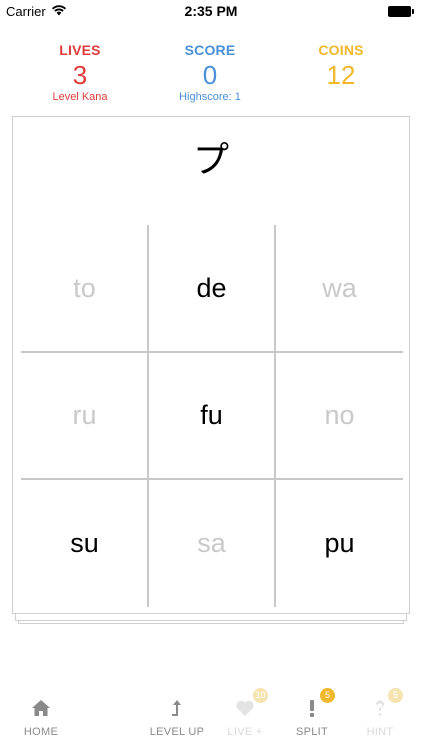  Describe the element at coordinates (260, 695) in the screenshot. I see `live-plus-badge: 10` at that location.